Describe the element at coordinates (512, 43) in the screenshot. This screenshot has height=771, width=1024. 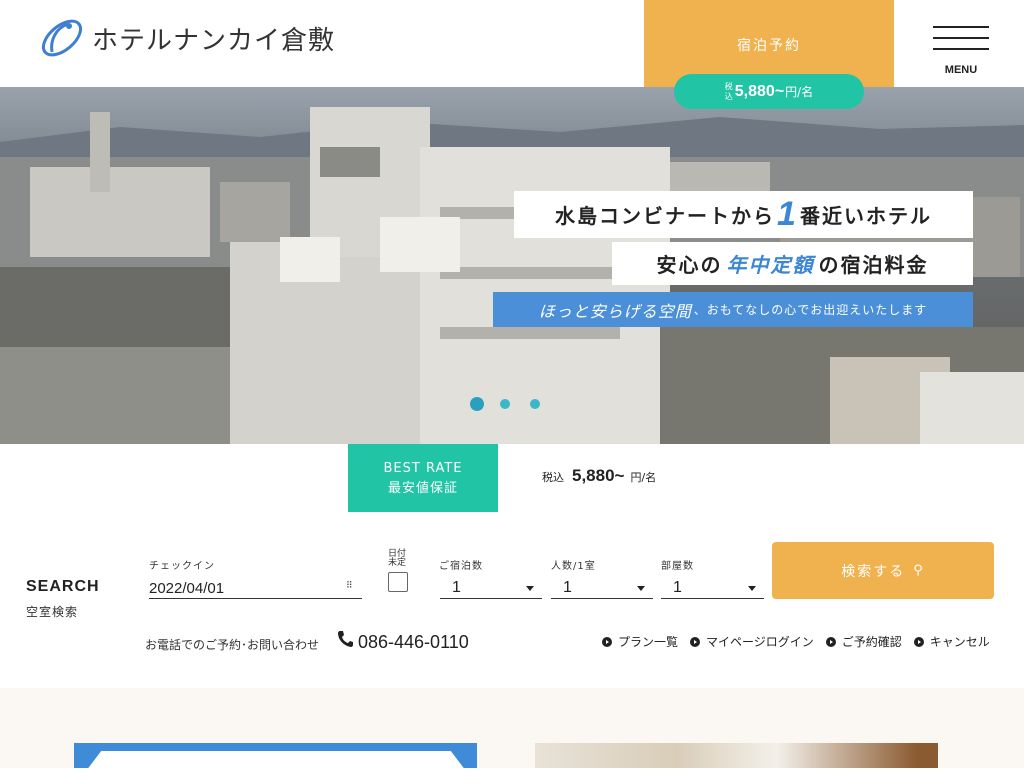
I see `site-header: ホテルナンカイ倉敷 宿泊予約 MENU` at that location.